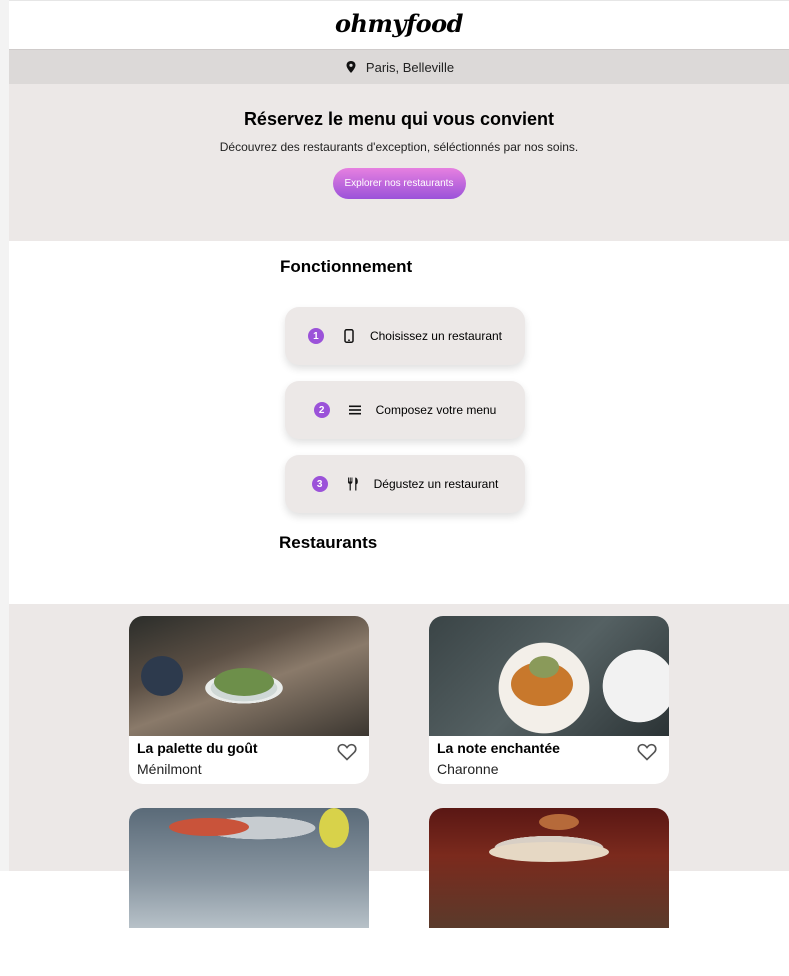  Describe the element at coordinates (468, 769) in the screenshot. I see `restaurant-area: Charonne` at that location.